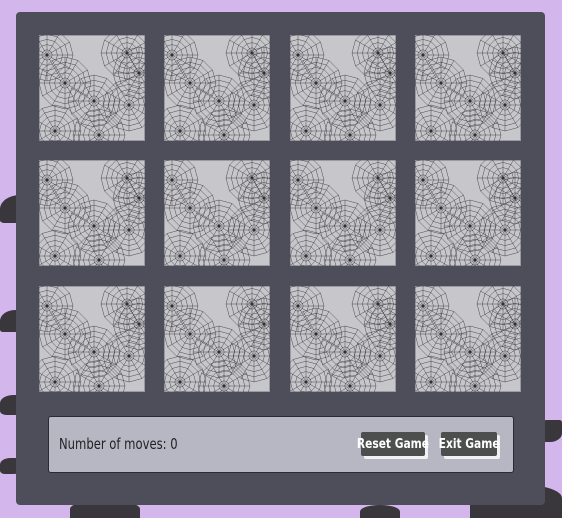 The height and width of the screenshot is (518, 562). I want to click on moves-counter: Number of moves: 0, so click(118, 444).